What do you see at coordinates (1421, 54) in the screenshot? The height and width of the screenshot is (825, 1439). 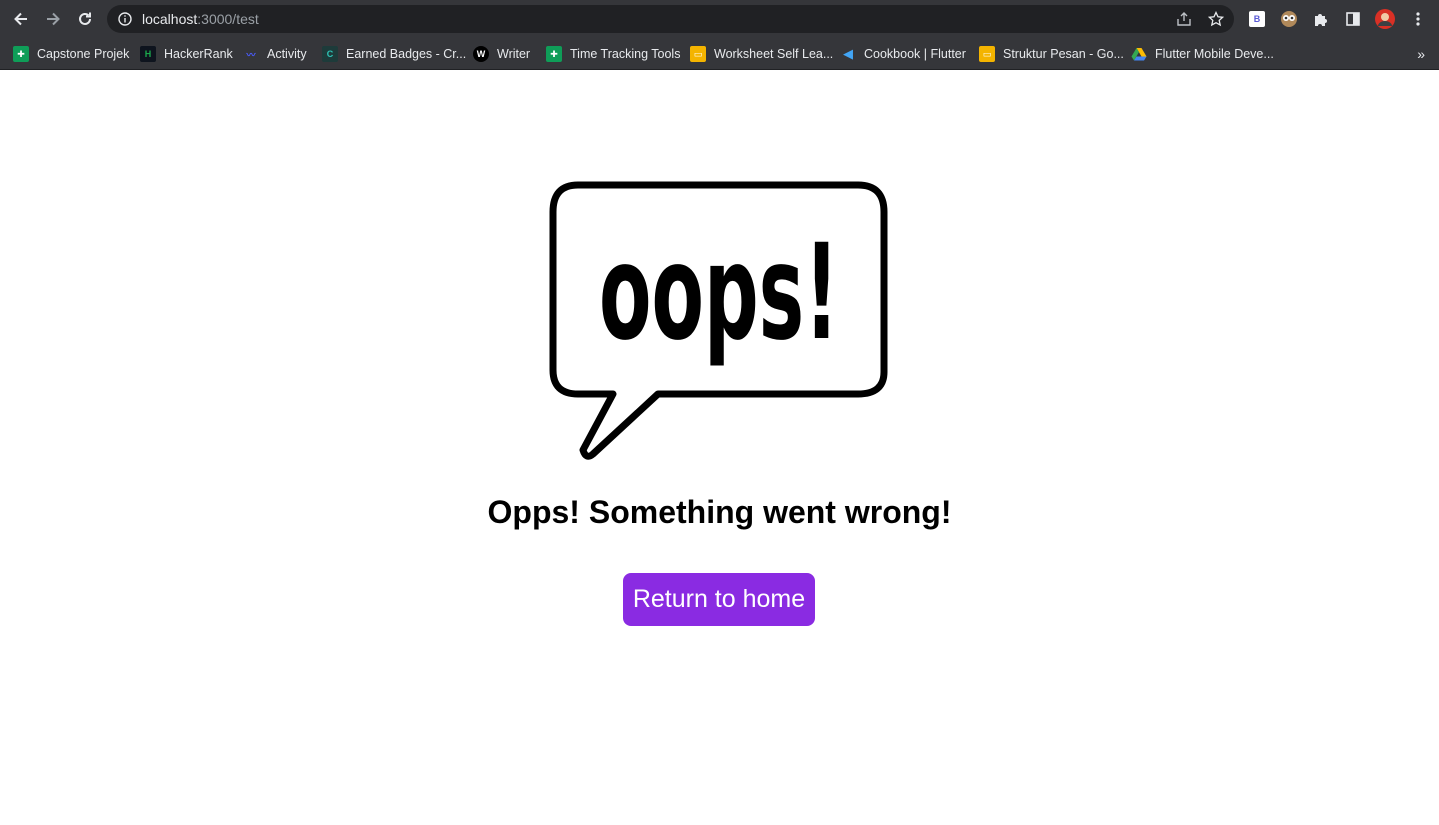 I see `chevron-double-right-icon: »` at bounding box center [1421, 54].